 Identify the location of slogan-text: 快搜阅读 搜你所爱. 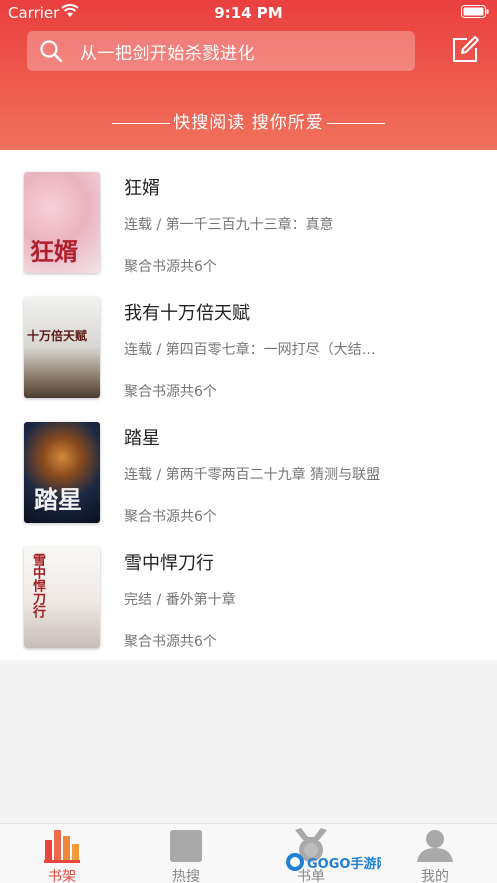
(248, 123).